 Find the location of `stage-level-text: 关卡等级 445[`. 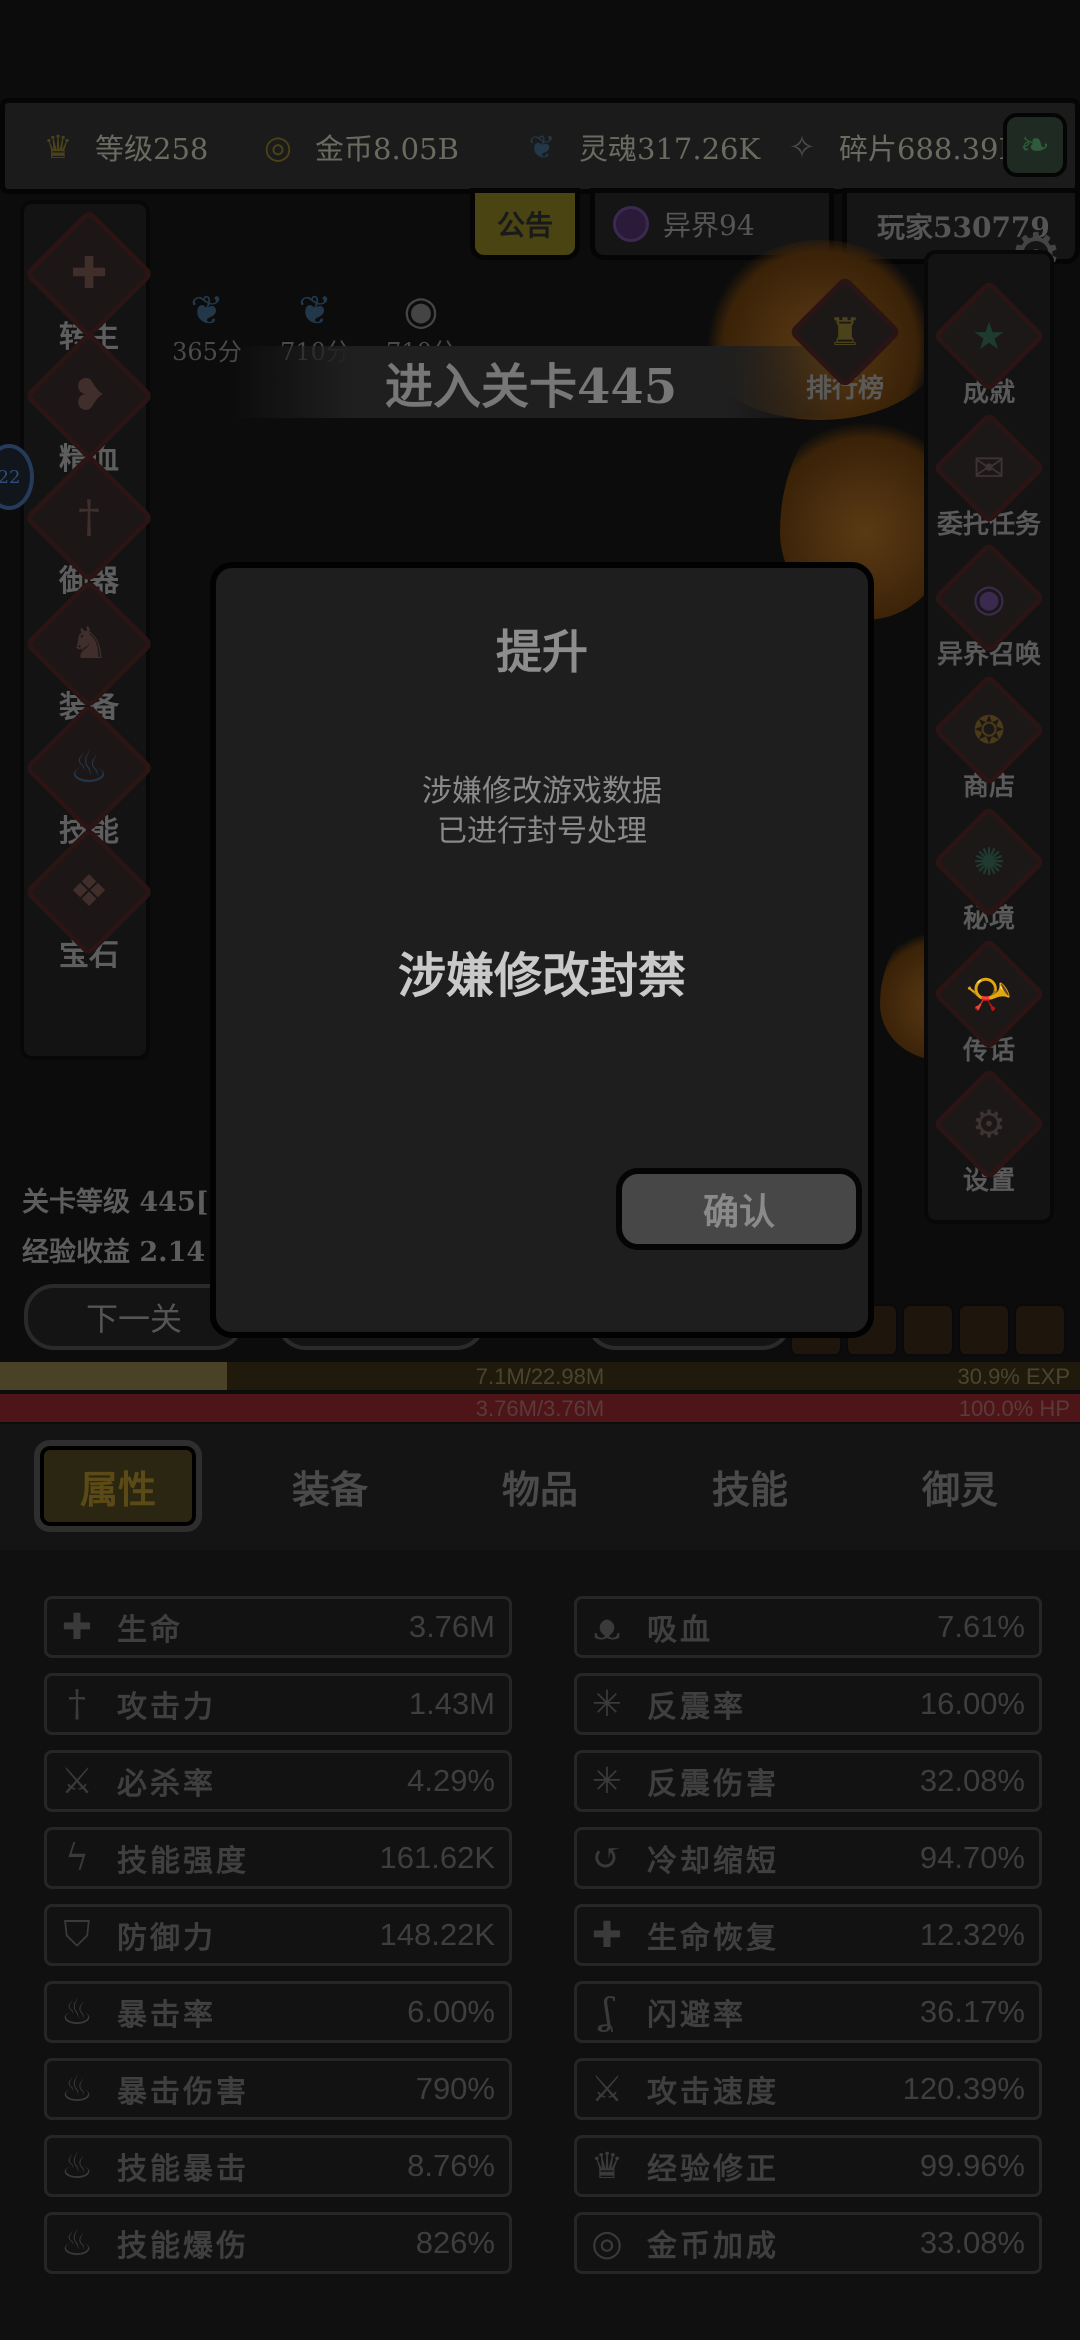

stage-level-text: 关卡等级 445[ is located at coordinates (115, 1202).